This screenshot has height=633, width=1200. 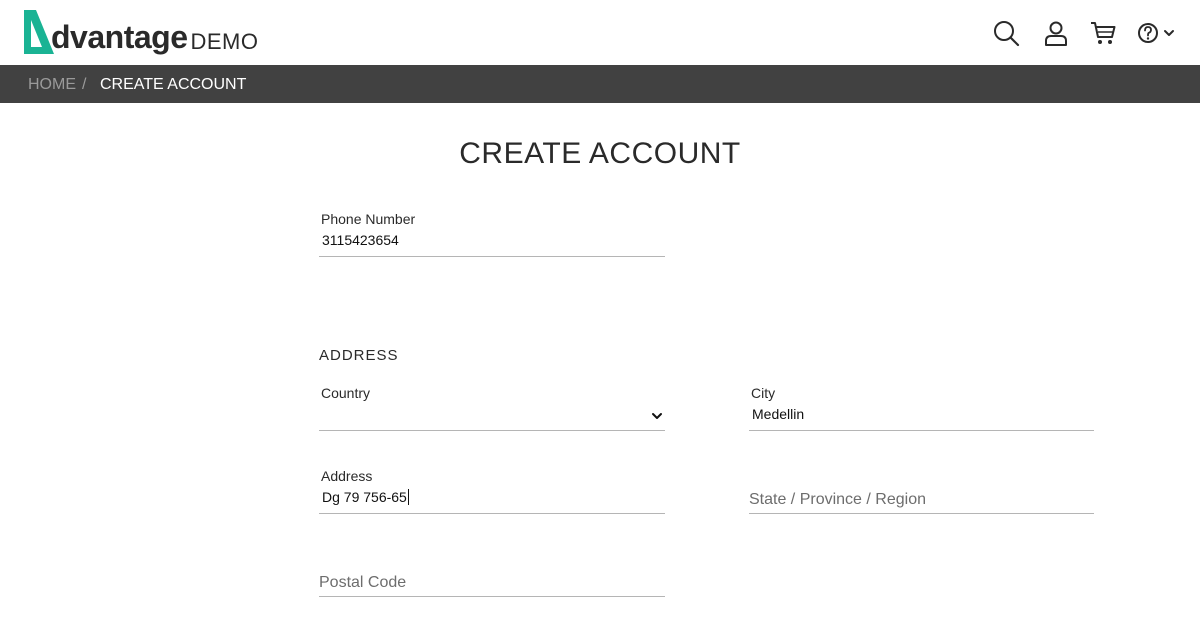 I want to click on logo-word: dvantage, so click(x=119, y=37).